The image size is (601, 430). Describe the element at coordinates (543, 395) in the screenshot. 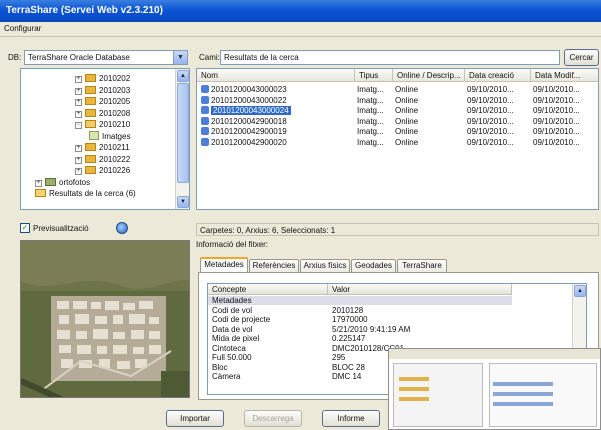

I see `inset-list` at that location.